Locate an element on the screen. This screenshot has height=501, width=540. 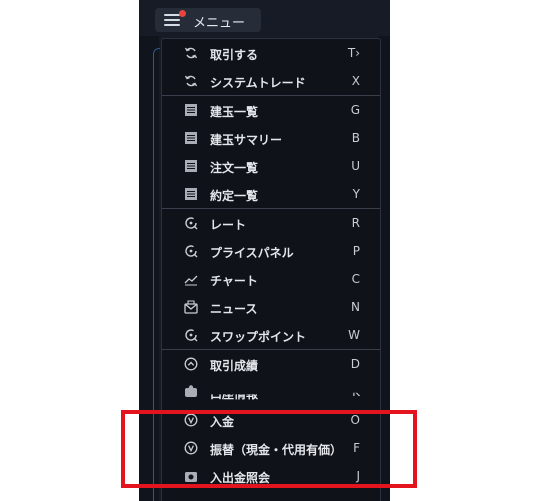
shortcut-key: N is located at coordinates (355, 307).